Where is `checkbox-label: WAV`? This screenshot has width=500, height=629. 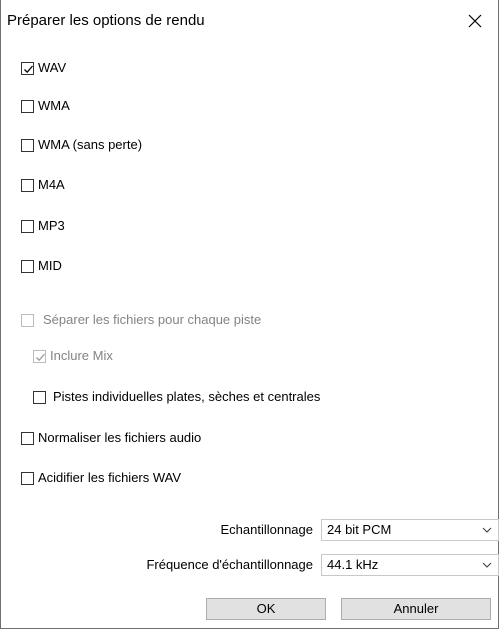 checkbox-label: WAV is located at coordinates (52, 67).